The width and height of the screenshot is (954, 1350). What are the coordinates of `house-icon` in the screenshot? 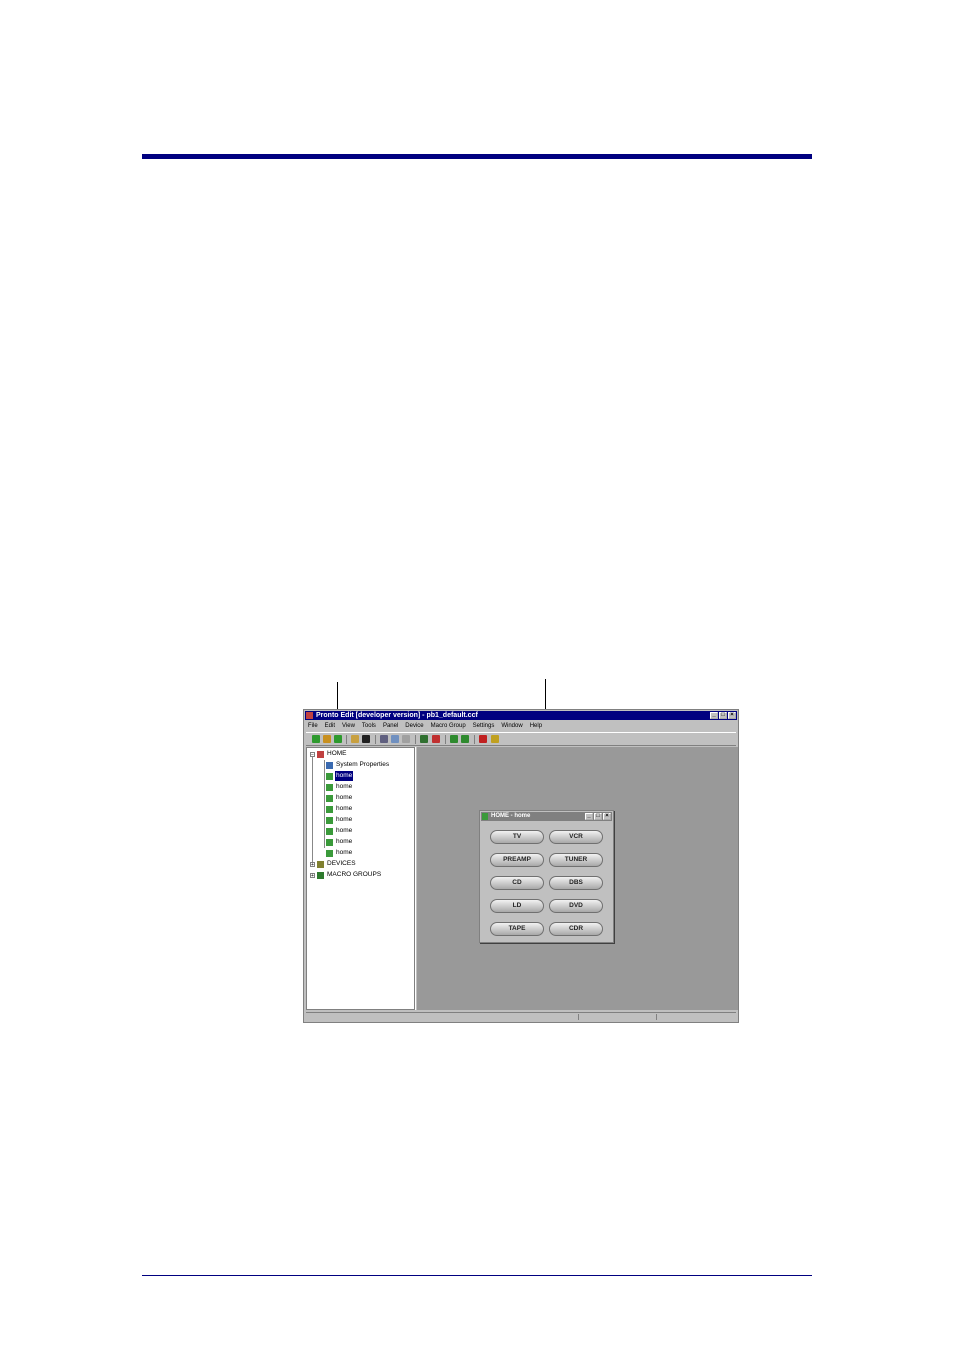 It's located at (320, 754).